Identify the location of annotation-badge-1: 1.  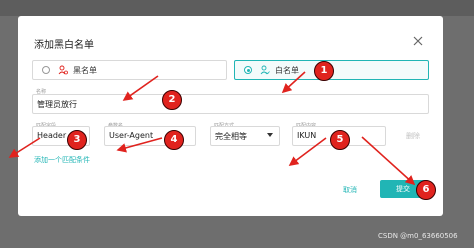
(324, 71).